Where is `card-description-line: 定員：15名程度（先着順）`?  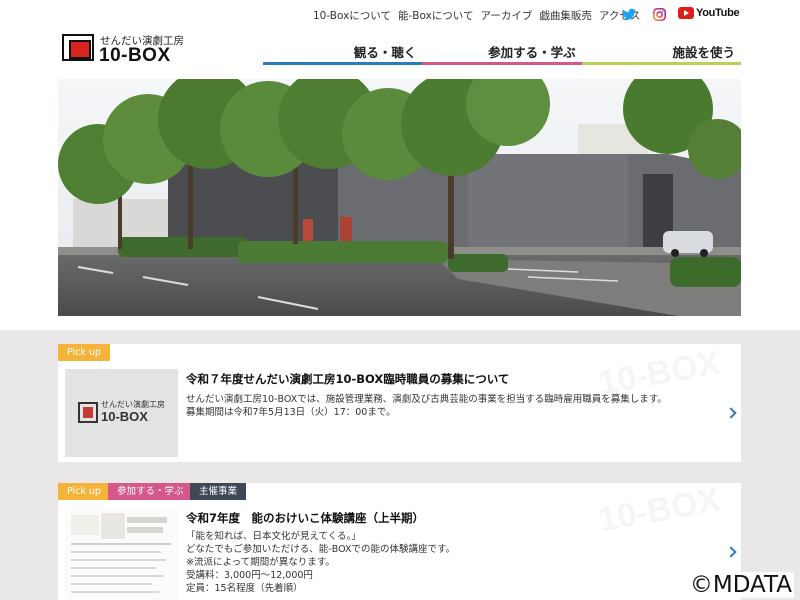 card-description-line: 定員：15名程度（先着順） is located at coordinates (244, 588).